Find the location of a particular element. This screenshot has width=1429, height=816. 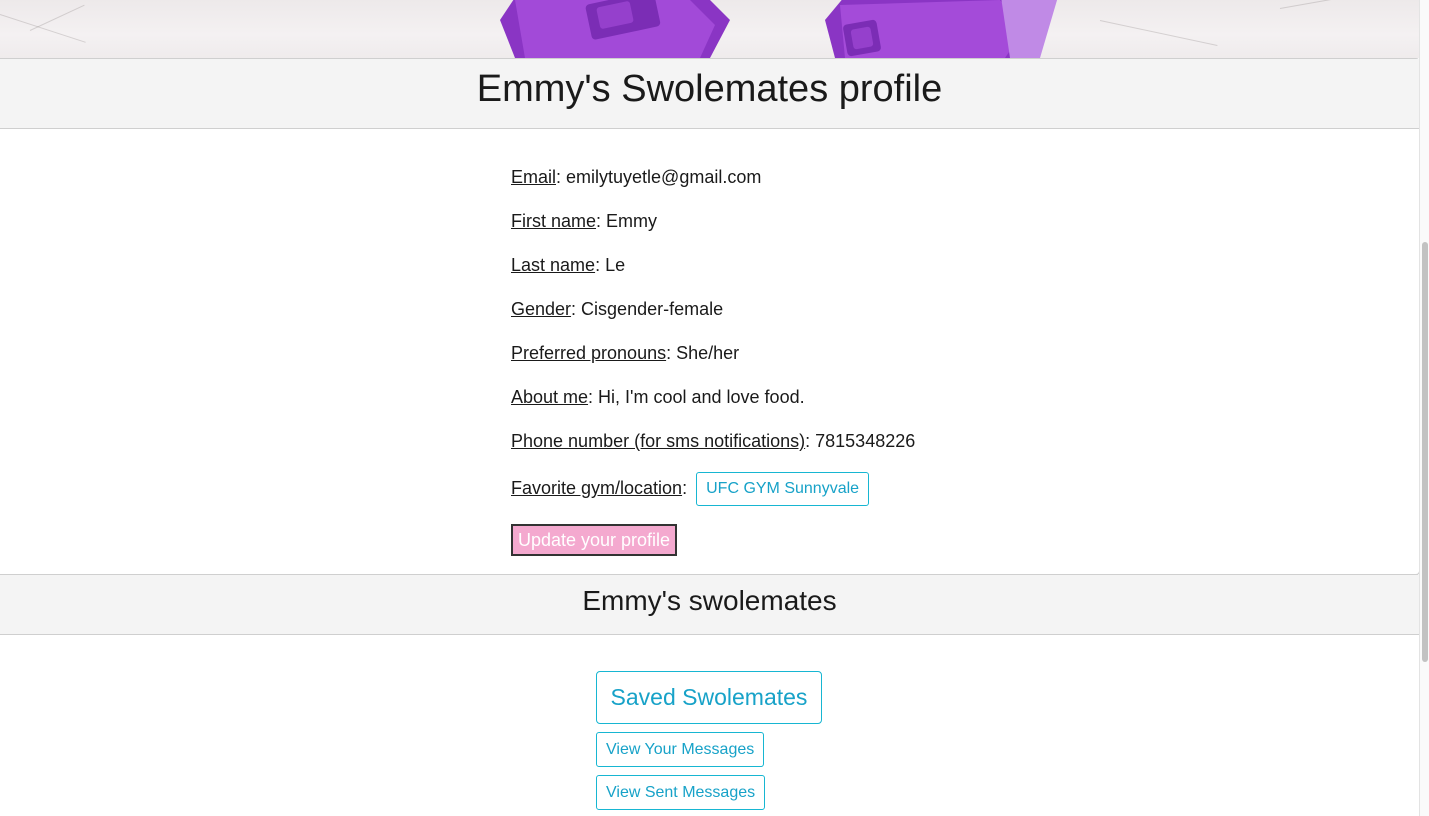

field-about-me: About me: Hi, I'm cool and love food. is located at coordinates (713, 405).